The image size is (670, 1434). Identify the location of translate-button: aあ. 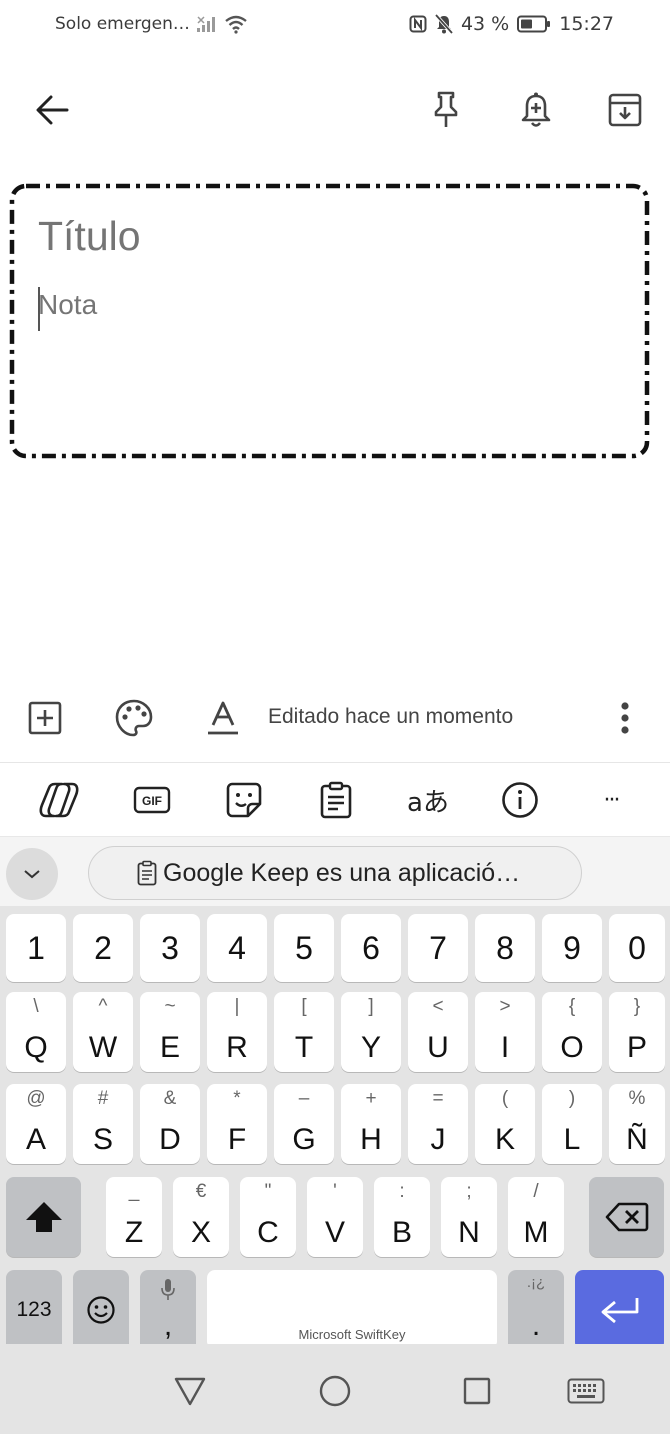
(428, 800).